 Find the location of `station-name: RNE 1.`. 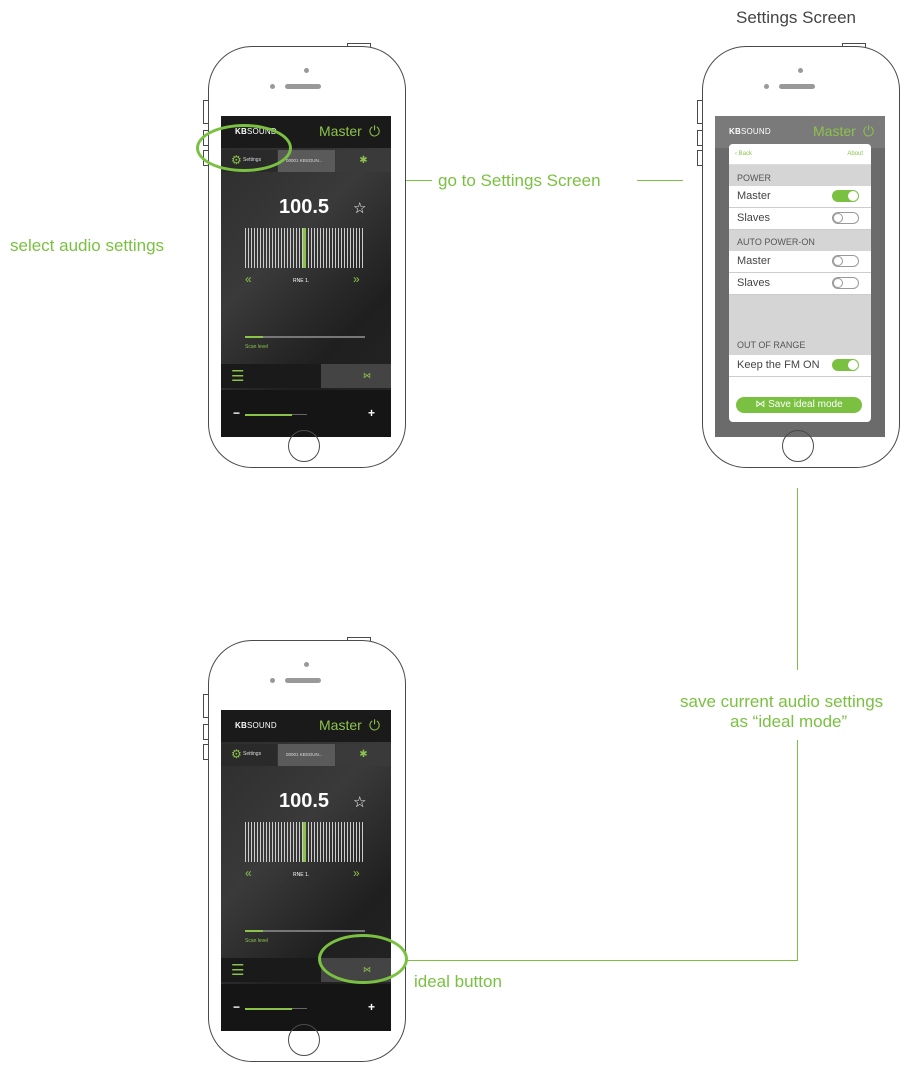

station-name: RNE 1. is located at coordinates (301, 875).